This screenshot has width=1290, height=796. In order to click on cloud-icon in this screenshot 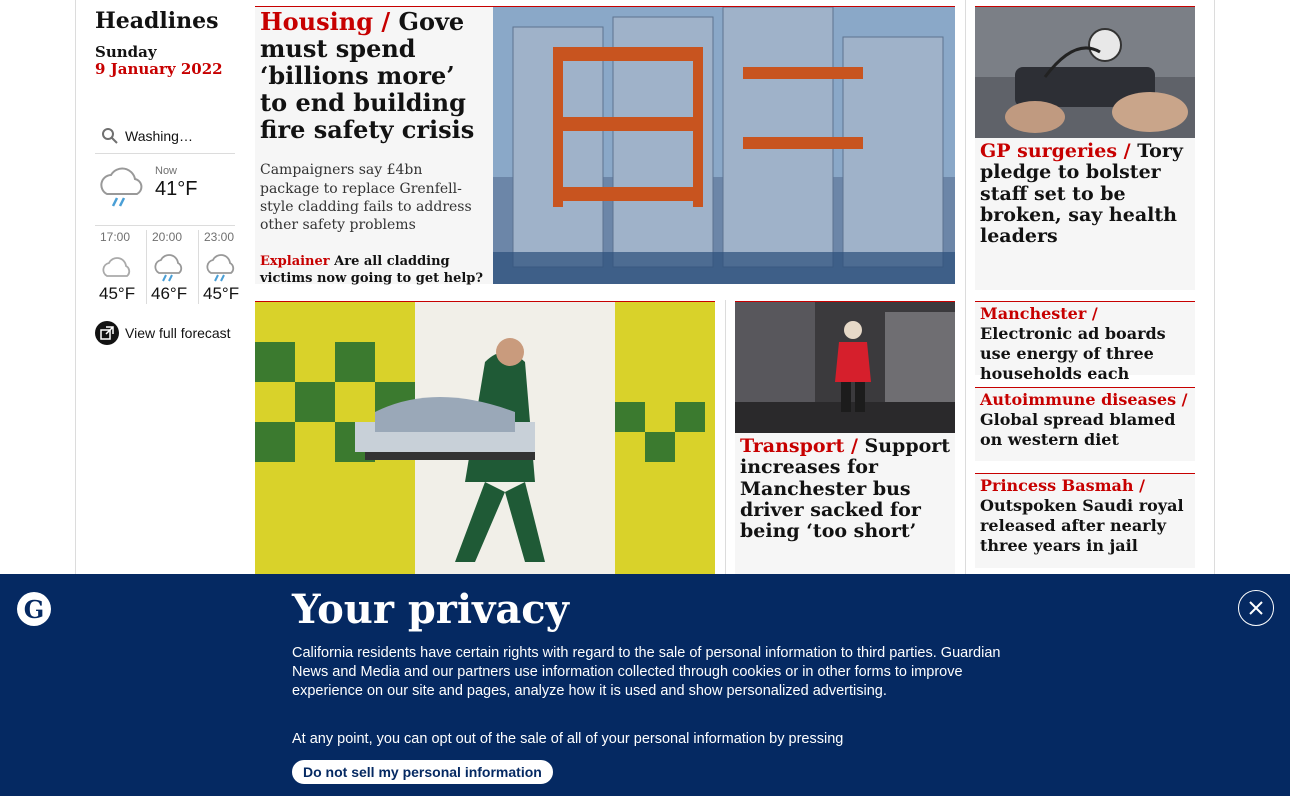, I will do `click(116, 267)`.